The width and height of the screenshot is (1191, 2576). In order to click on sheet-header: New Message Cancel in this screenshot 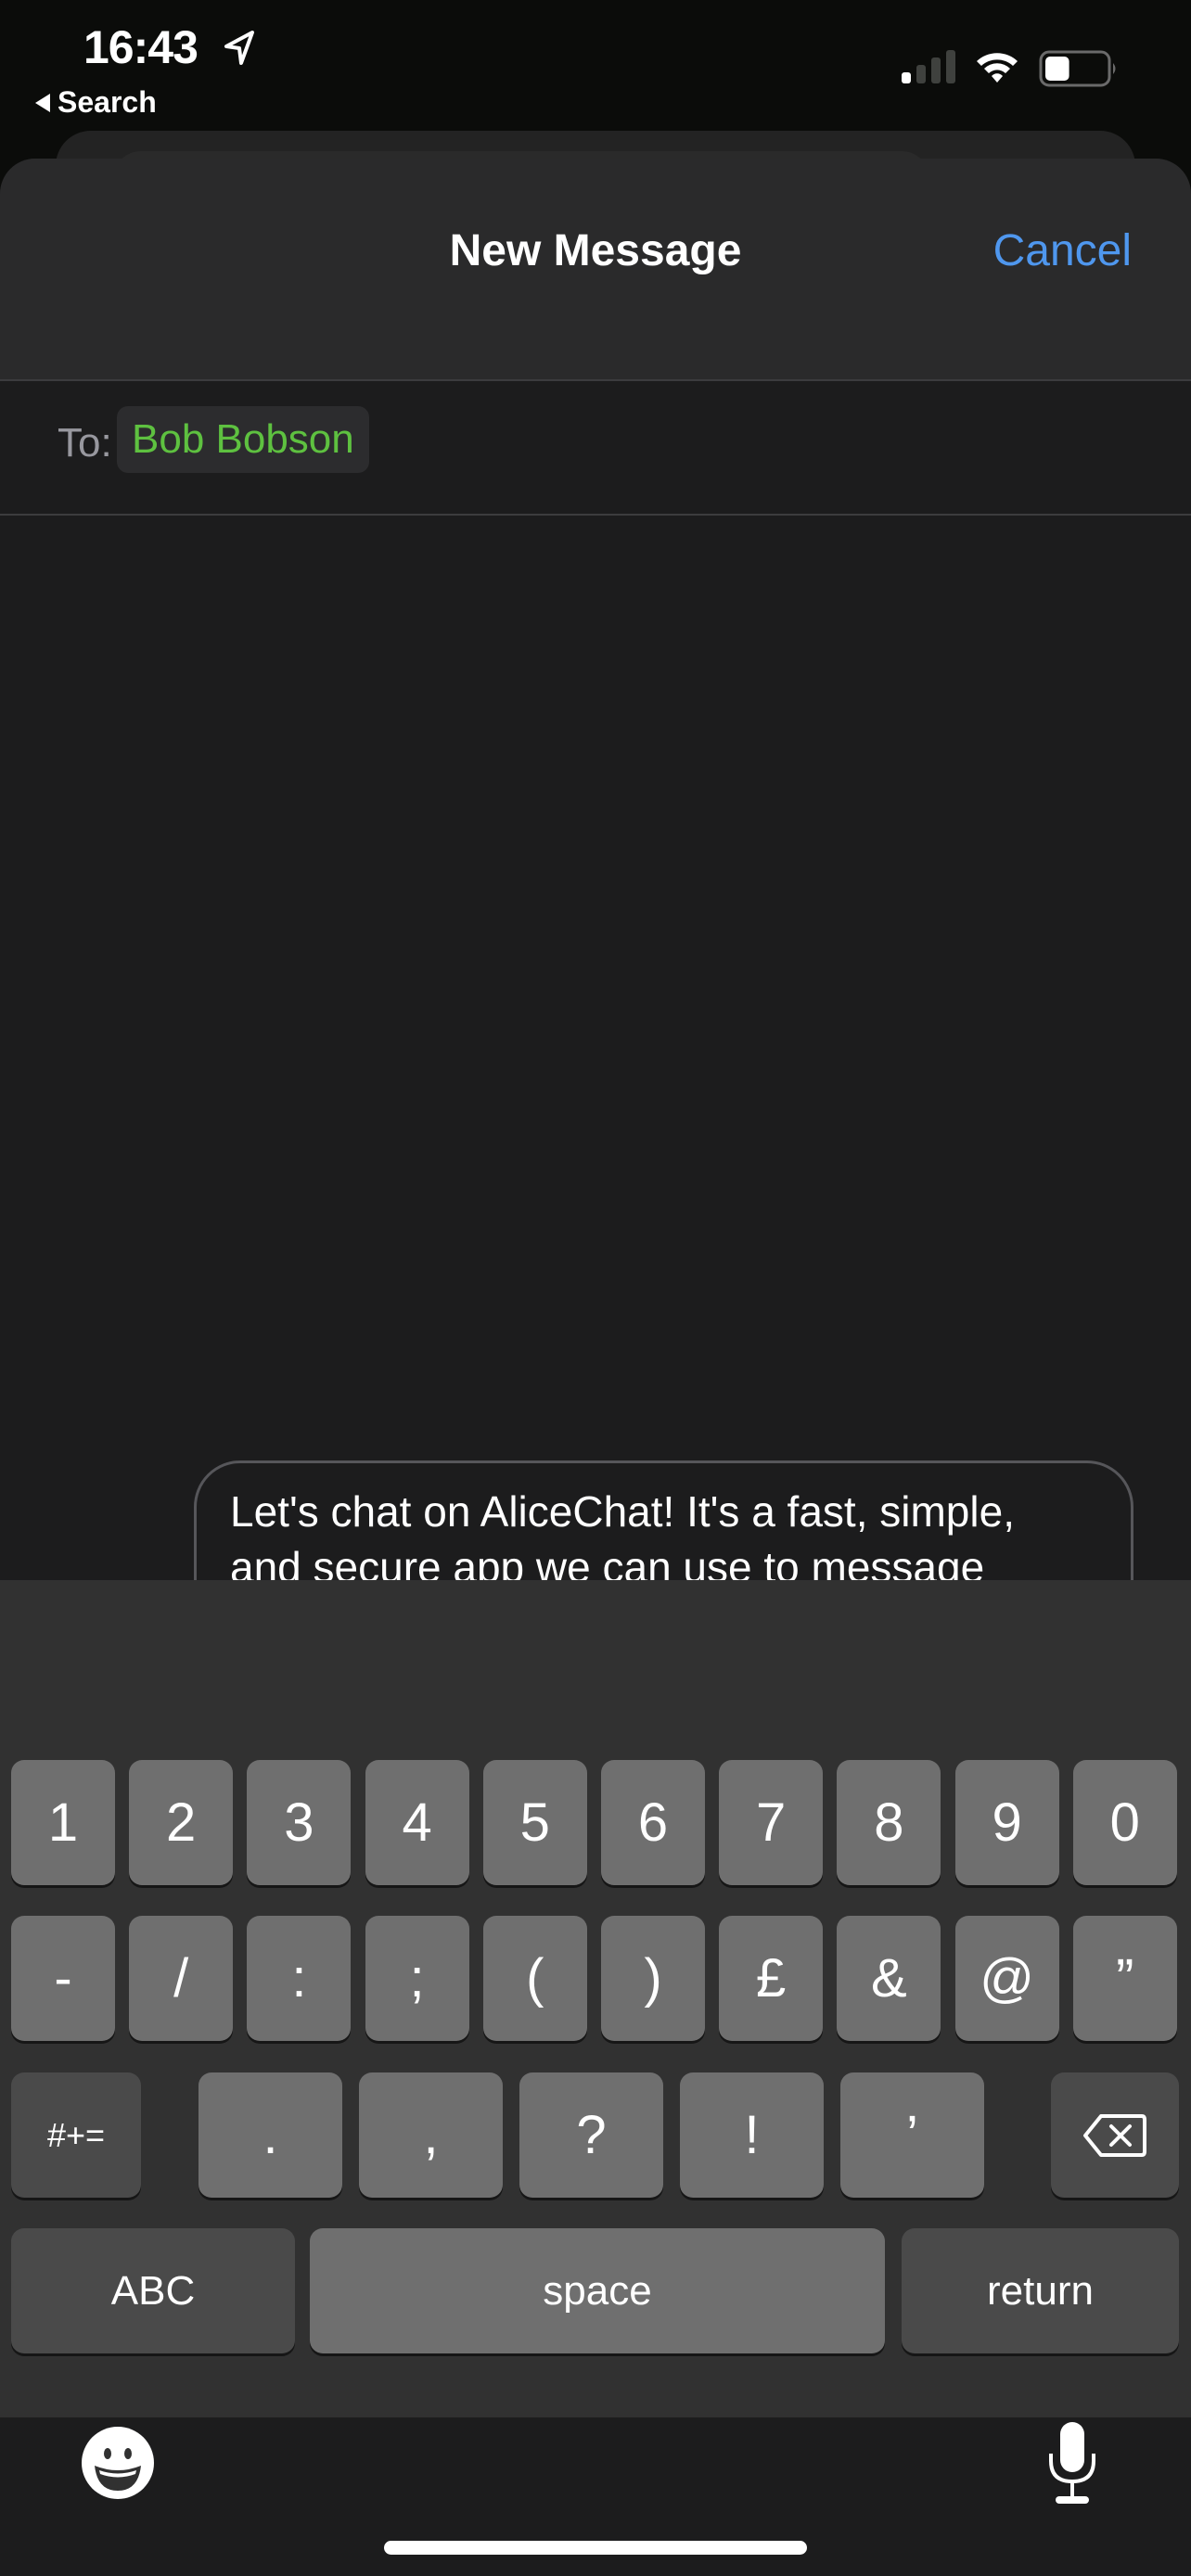, I will do `click(595, 270)`.